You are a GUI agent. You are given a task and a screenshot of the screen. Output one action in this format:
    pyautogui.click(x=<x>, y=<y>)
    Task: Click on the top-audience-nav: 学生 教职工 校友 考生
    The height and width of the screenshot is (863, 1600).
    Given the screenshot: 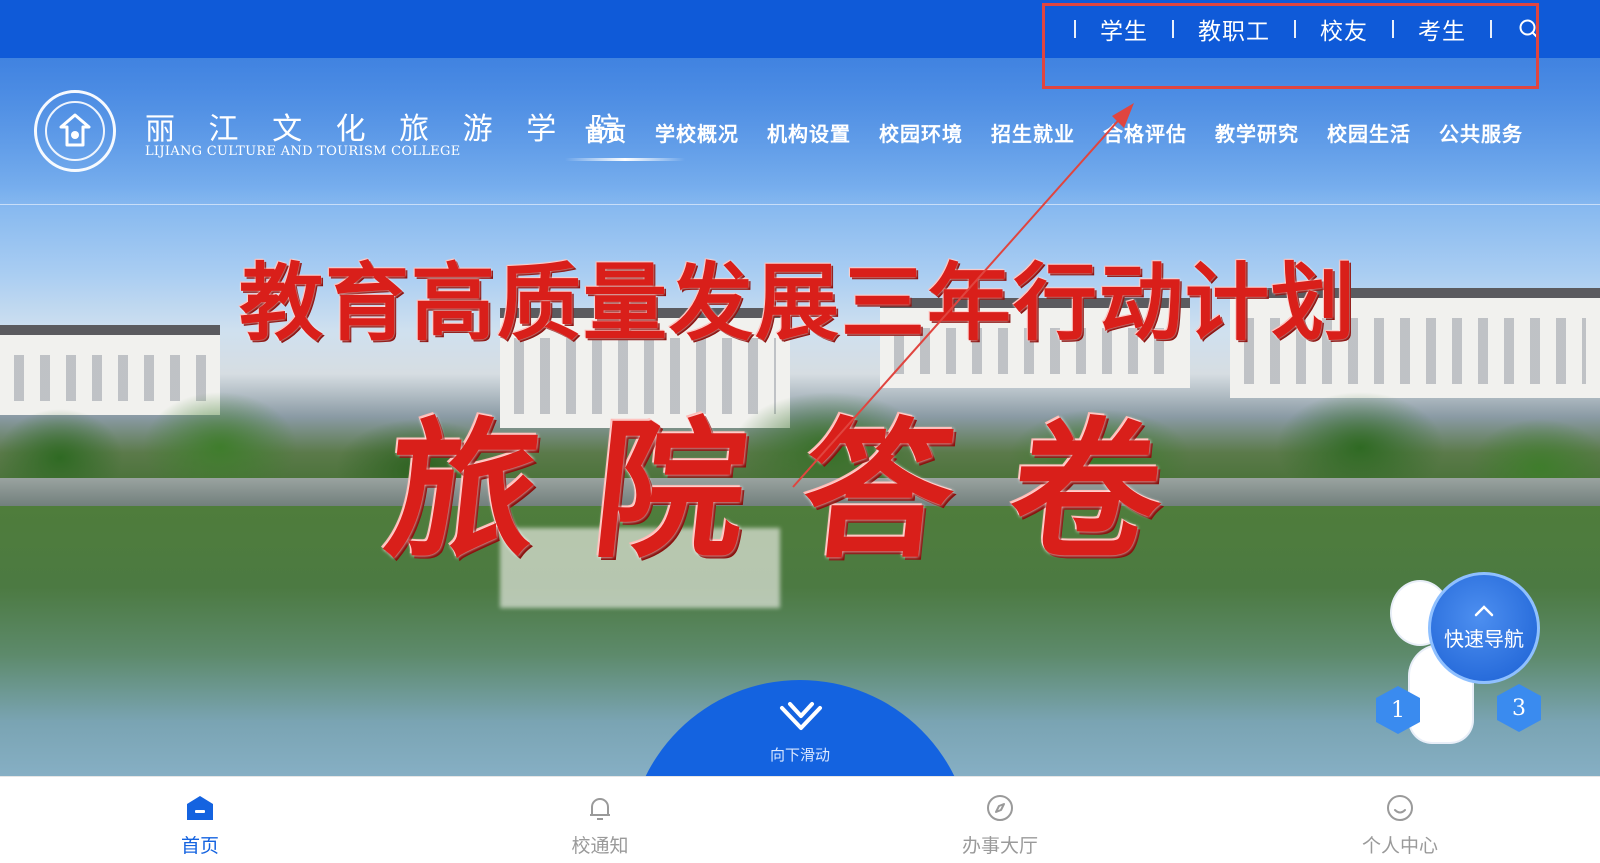 What is the action you would take?
    pyautogui.click(x=1296, y=29)
    